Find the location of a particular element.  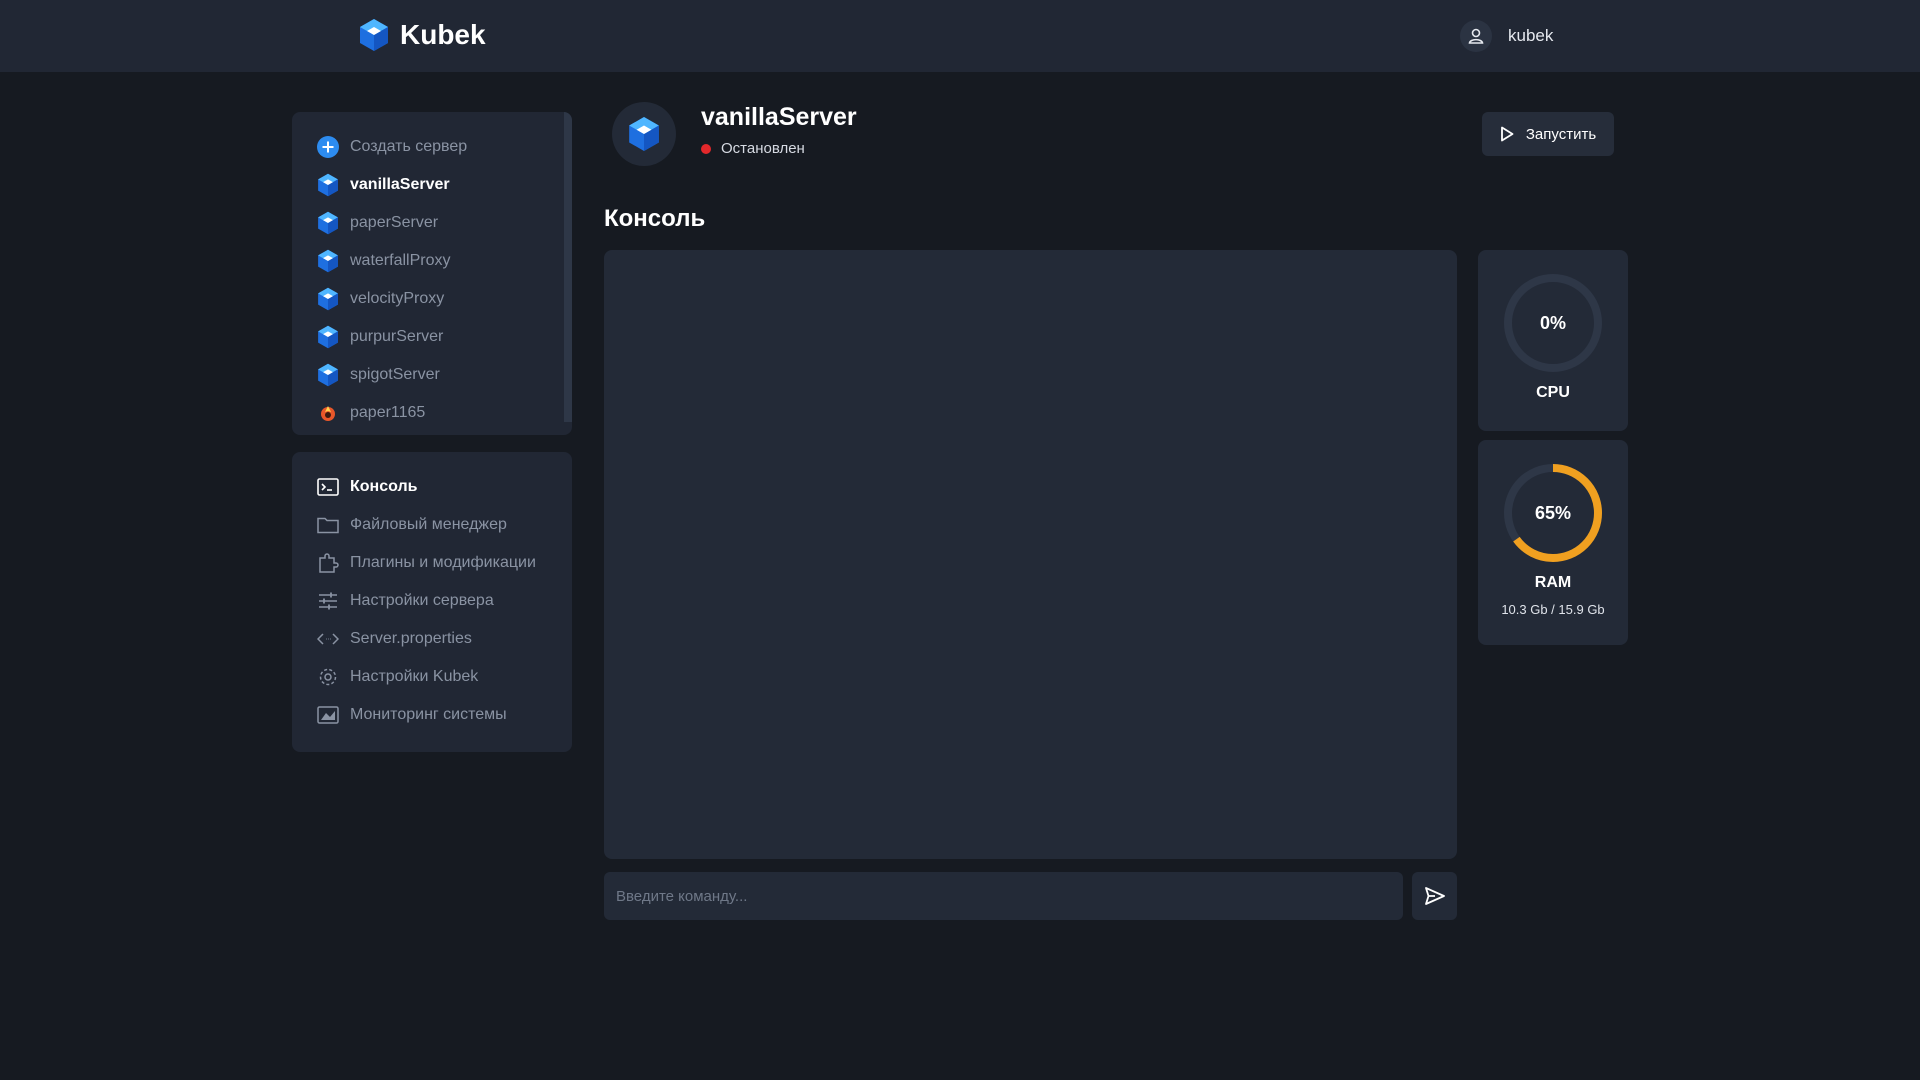

server-item-vanillaserver: vanillaServer is located at coordinates (436, 185).